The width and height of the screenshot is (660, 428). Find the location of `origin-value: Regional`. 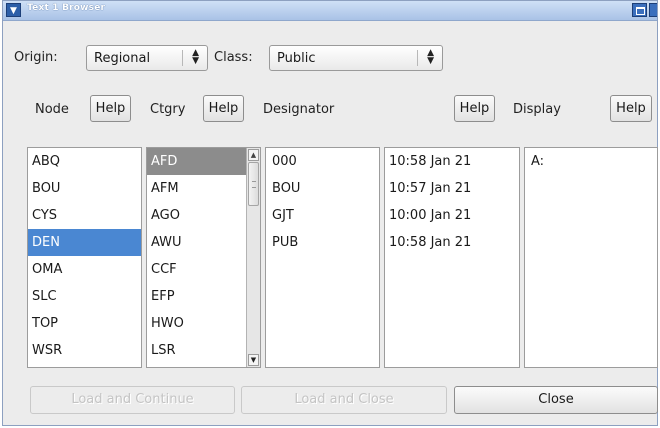

origin-value: Regional is located at coordinates (122, 58).